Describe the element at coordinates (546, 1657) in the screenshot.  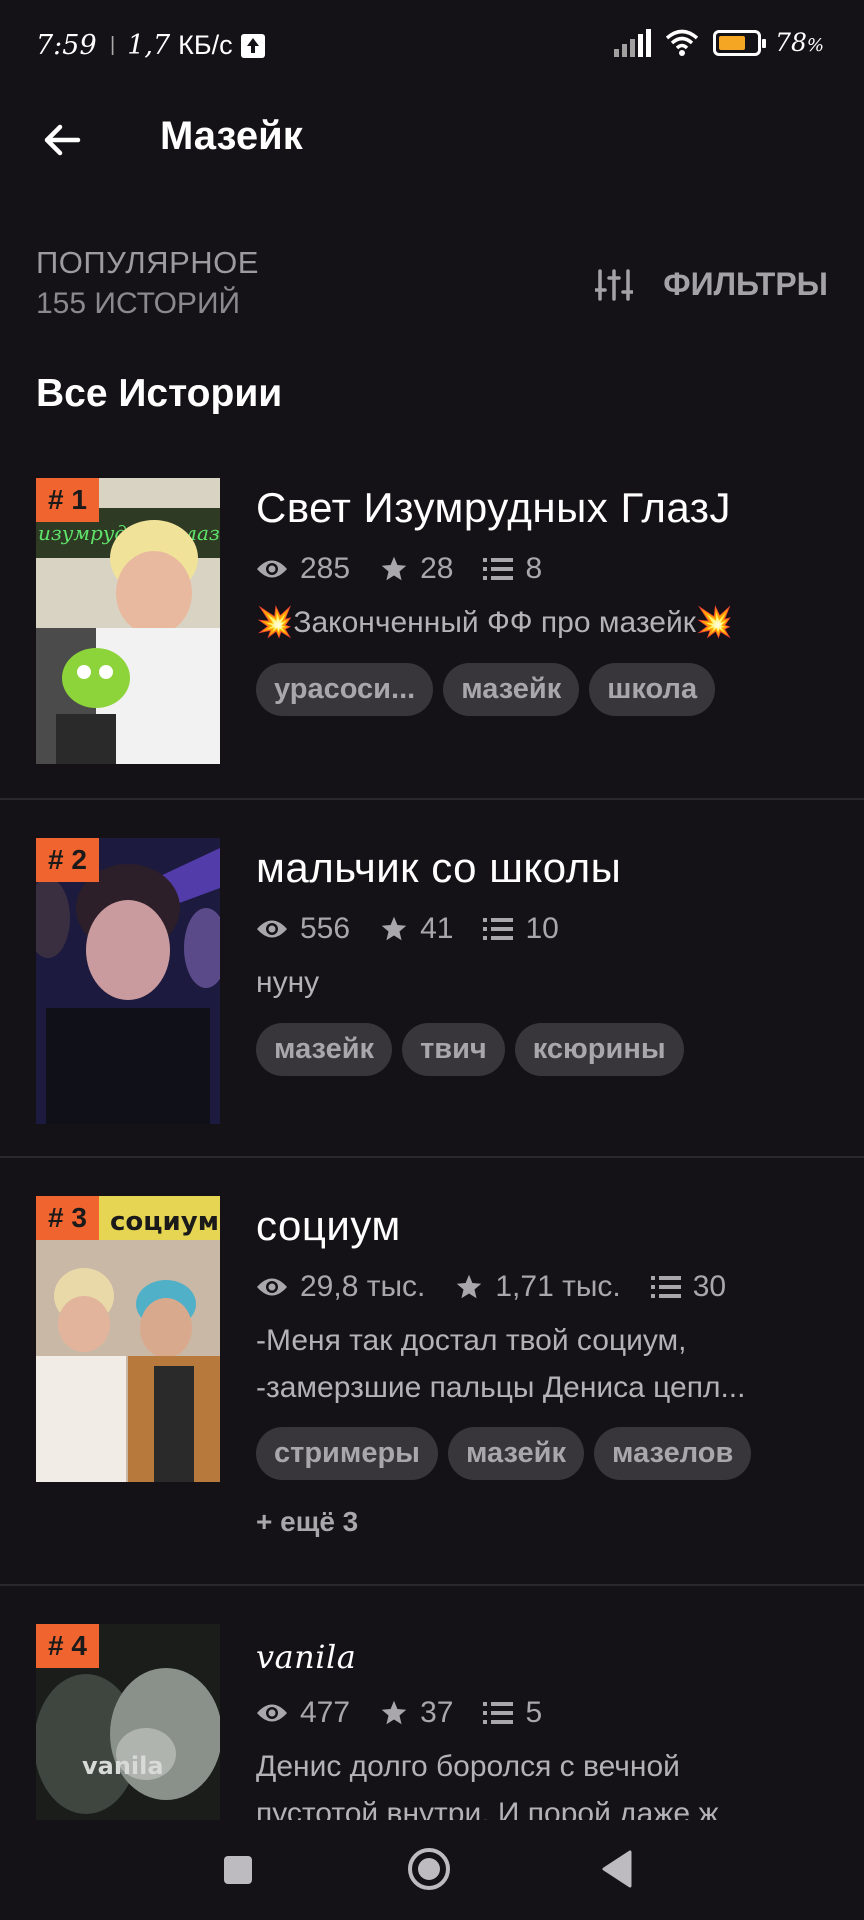
I see `story-title: vanila` at that location.